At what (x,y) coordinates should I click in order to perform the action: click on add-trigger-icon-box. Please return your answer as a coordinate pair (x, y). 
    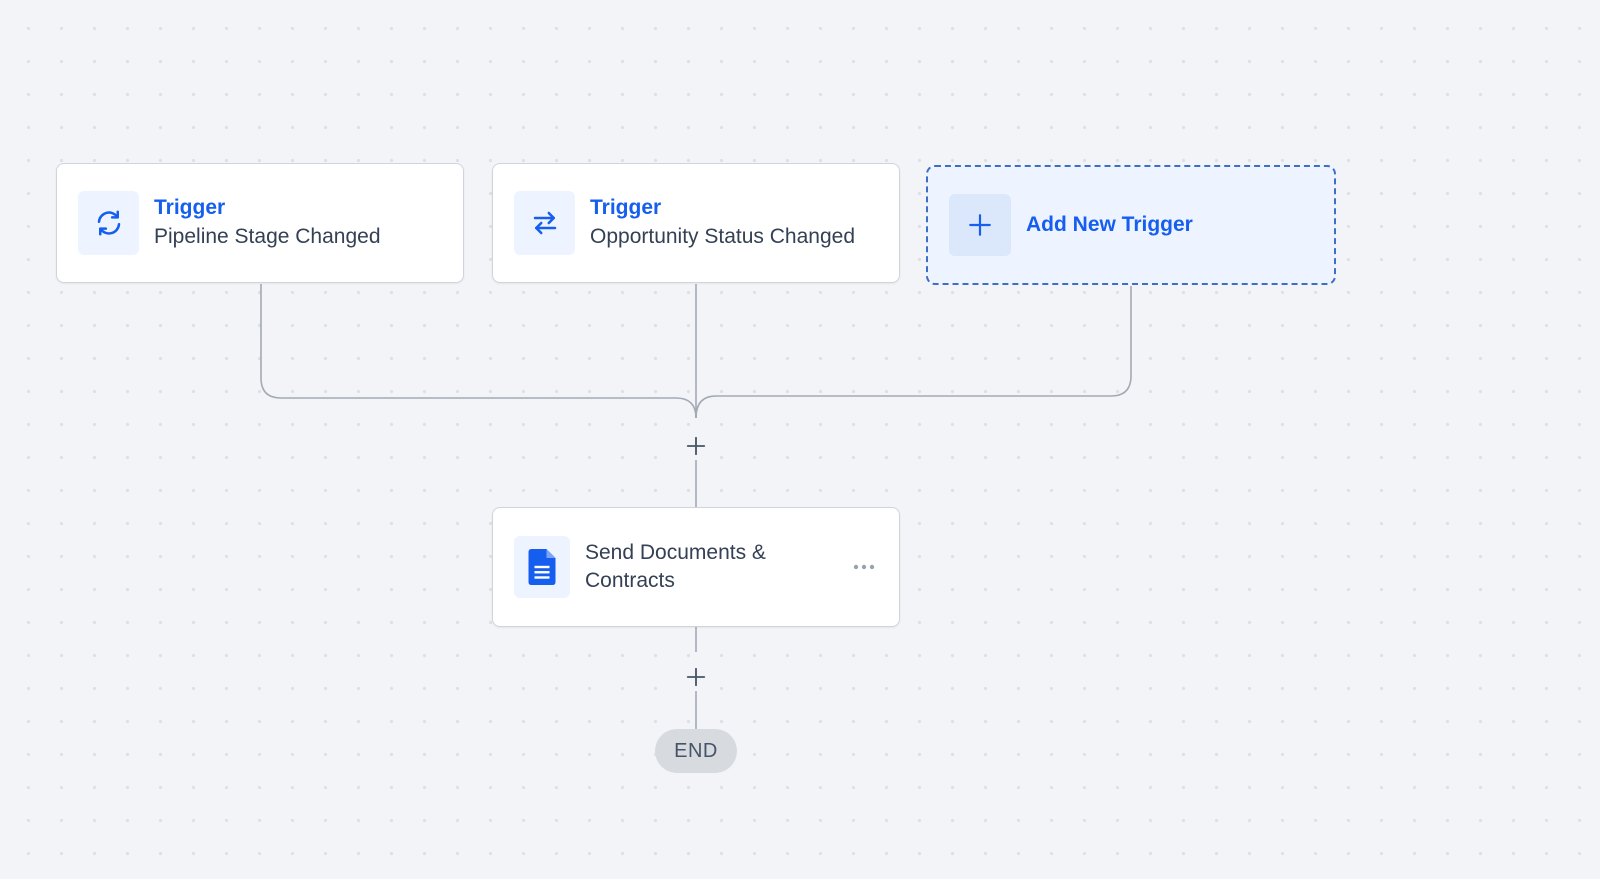
    Looking at the image, I should click on (980, 225).